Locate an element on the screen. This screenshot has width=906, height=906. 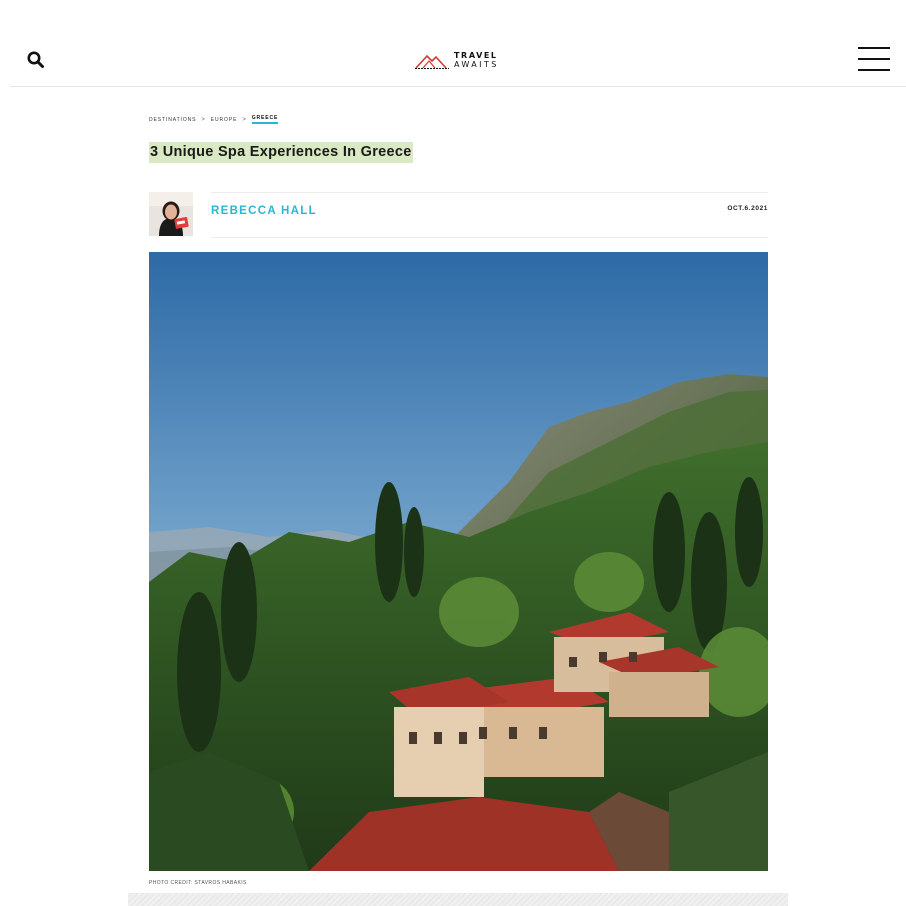
logo-line-2: AWAITS is located at coordinates (476, 64).